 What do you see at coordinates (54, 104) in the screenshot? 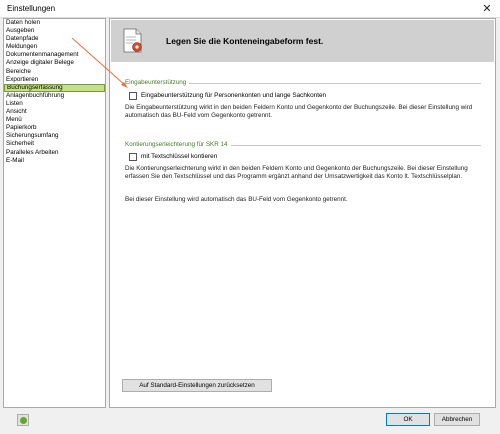
I see `sidebar-item-listen: Listen` at bounding box center [54, 104].